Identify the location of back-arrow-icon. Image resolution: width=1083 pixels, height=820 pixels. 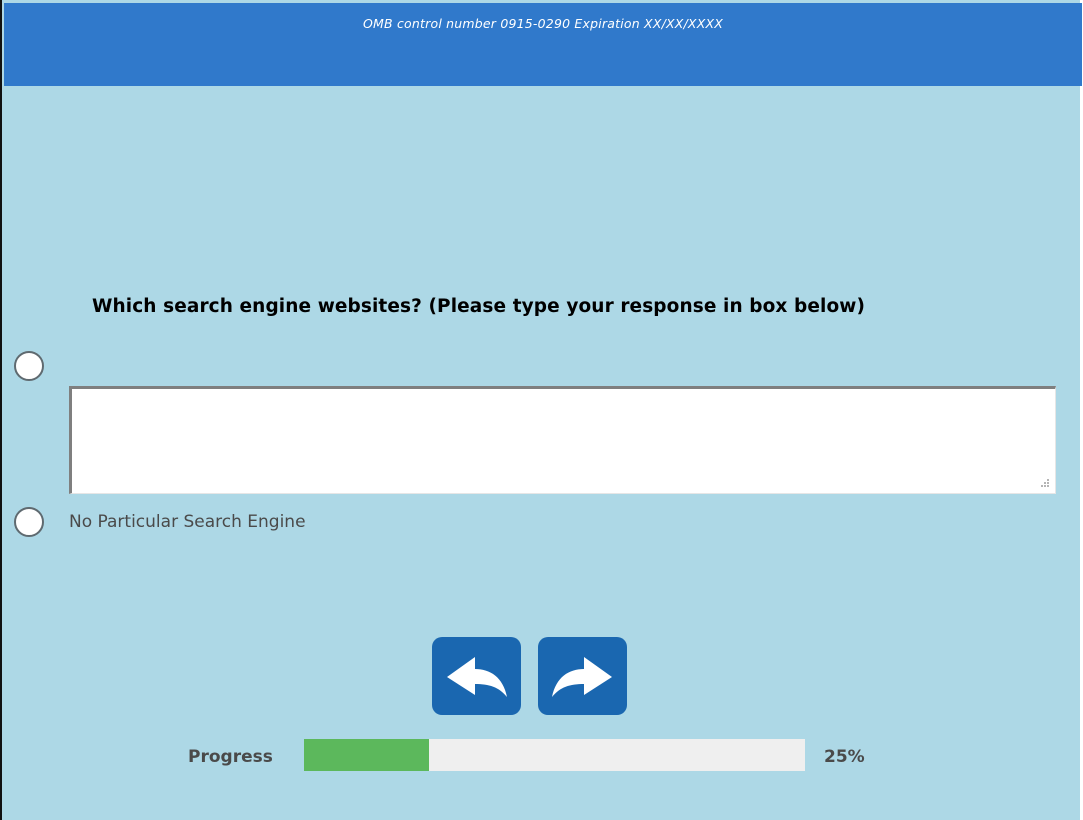
(477, 677).